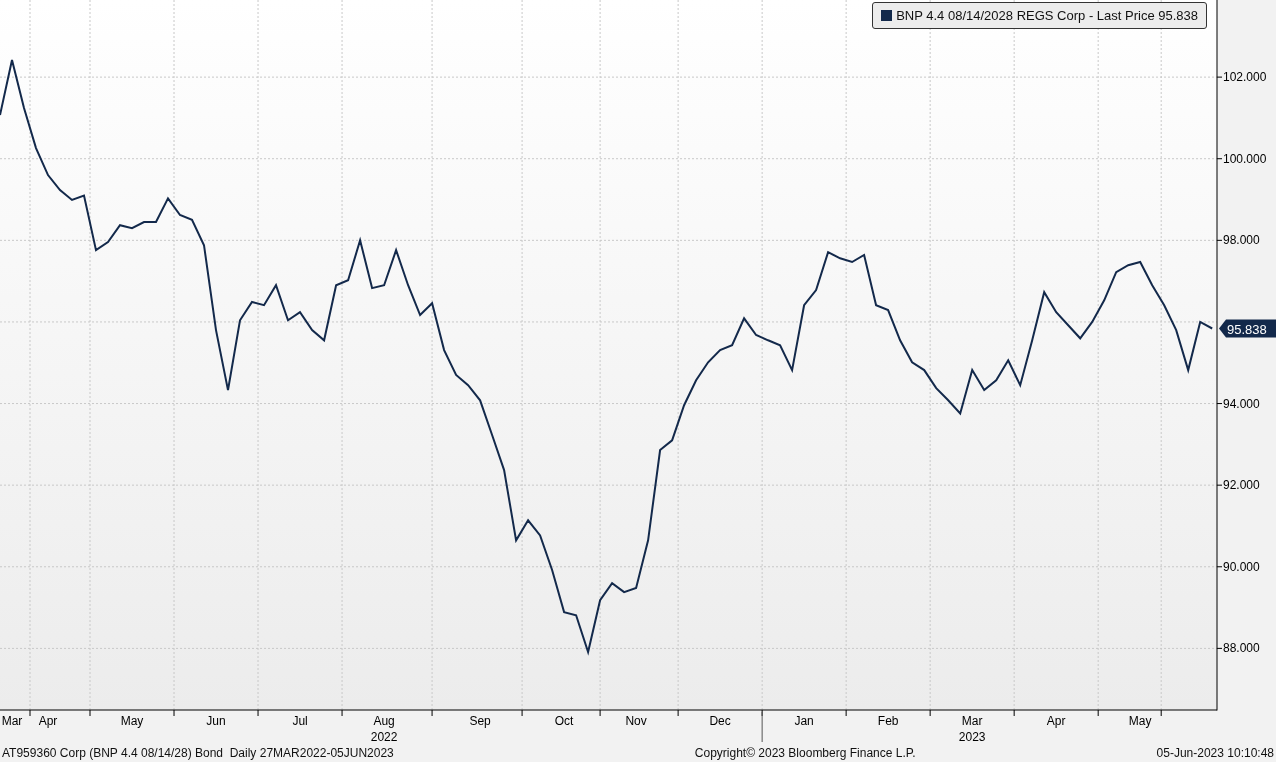 The image size is (1276, 762). I want to click on axis-label: Jan, so click(804, 721).